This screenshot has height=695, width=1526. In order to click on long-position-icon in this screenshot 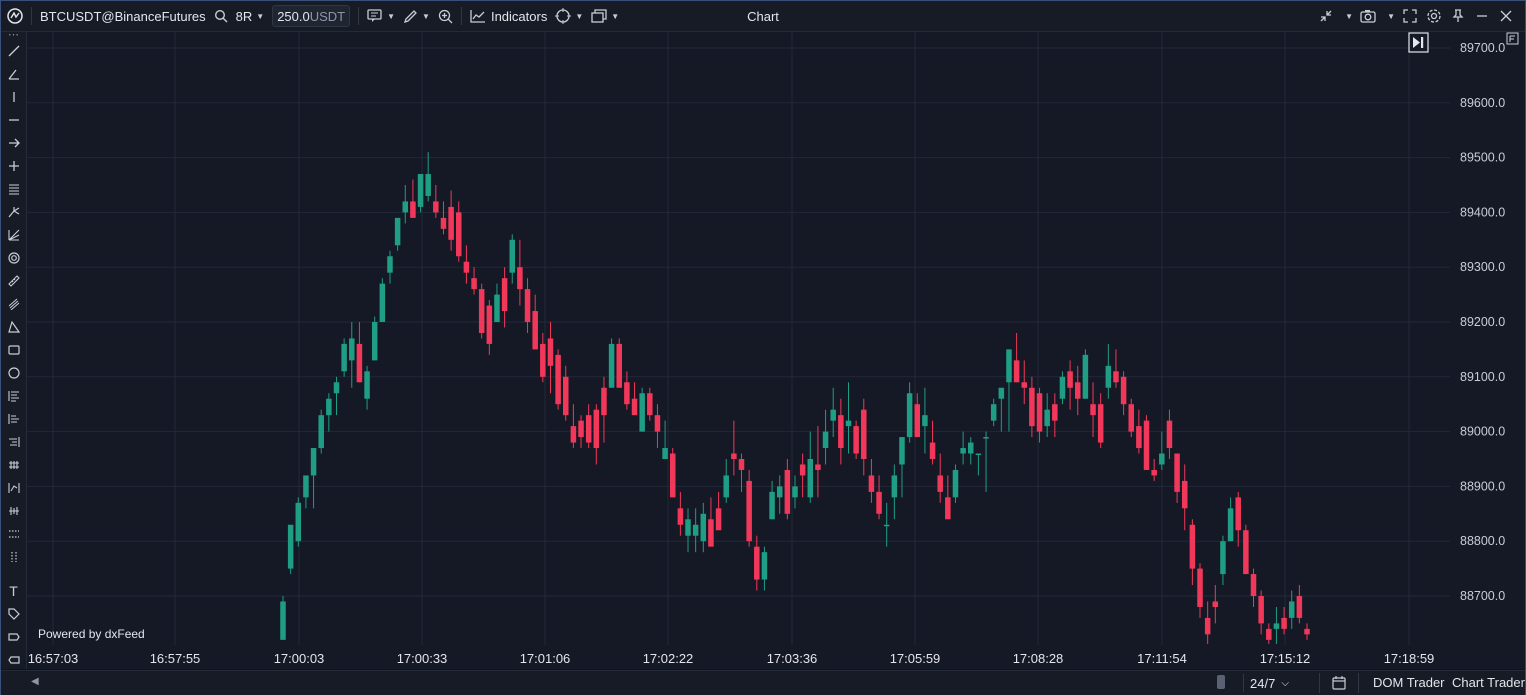, I will do `click(13, 464)`.